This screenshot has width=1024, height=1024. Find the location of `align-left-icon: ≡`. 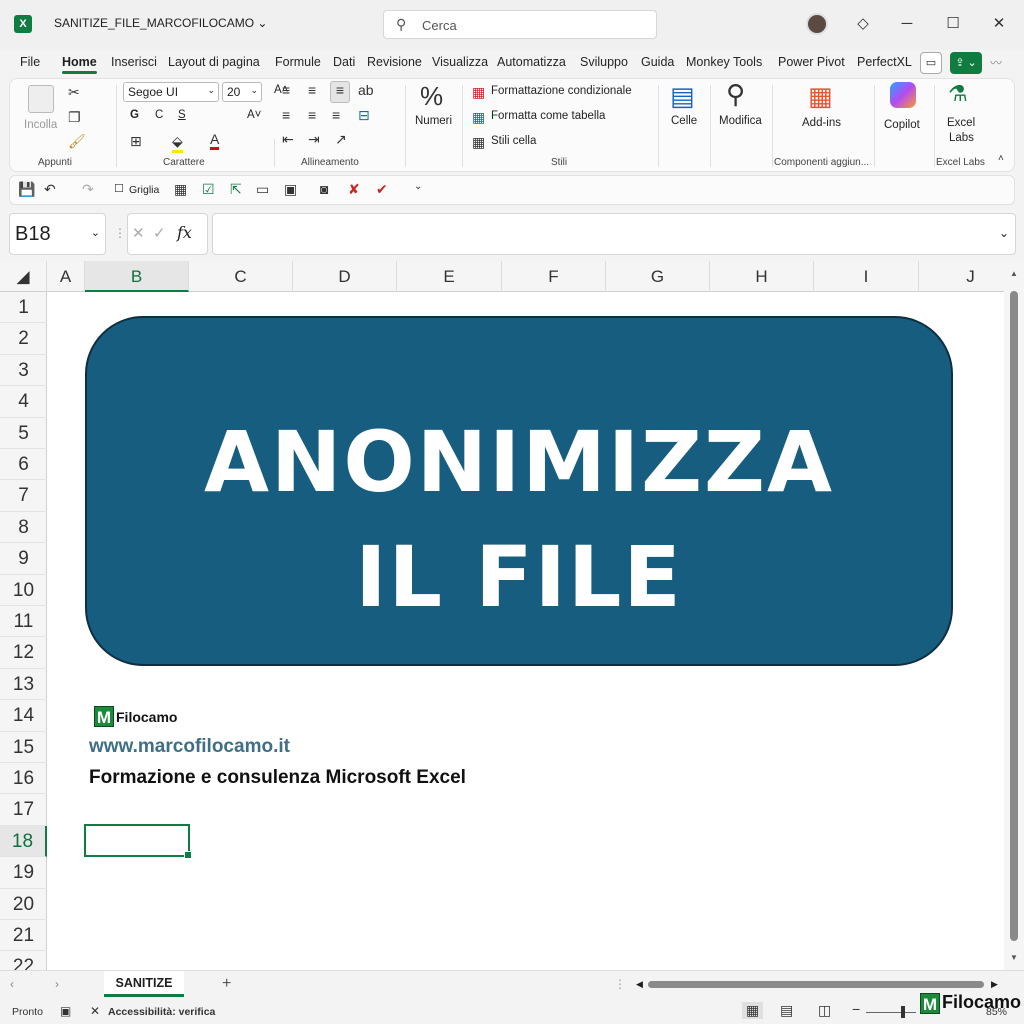

align-left-icon: ≡ is located at coordinates (286, 115).